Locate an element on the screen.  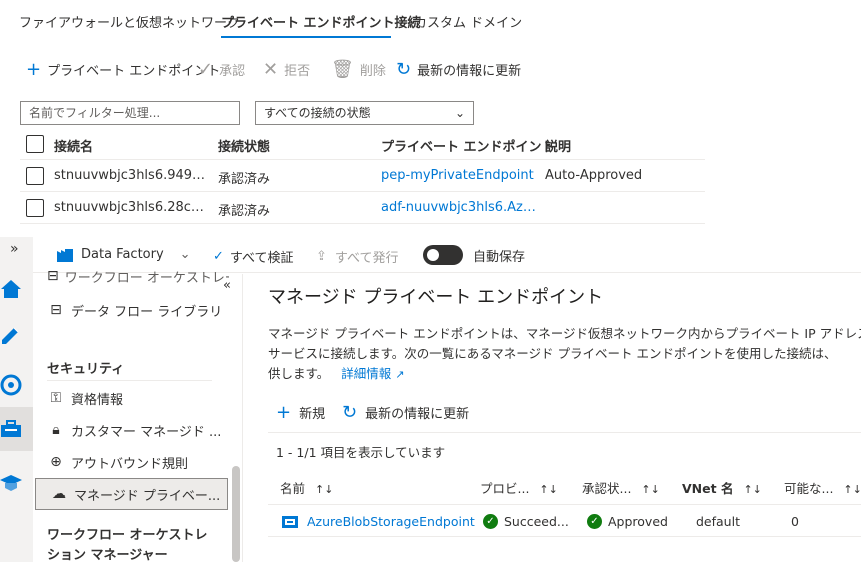
refresh-label: 最新の情報に更新 is located at coordinates (469, 71).